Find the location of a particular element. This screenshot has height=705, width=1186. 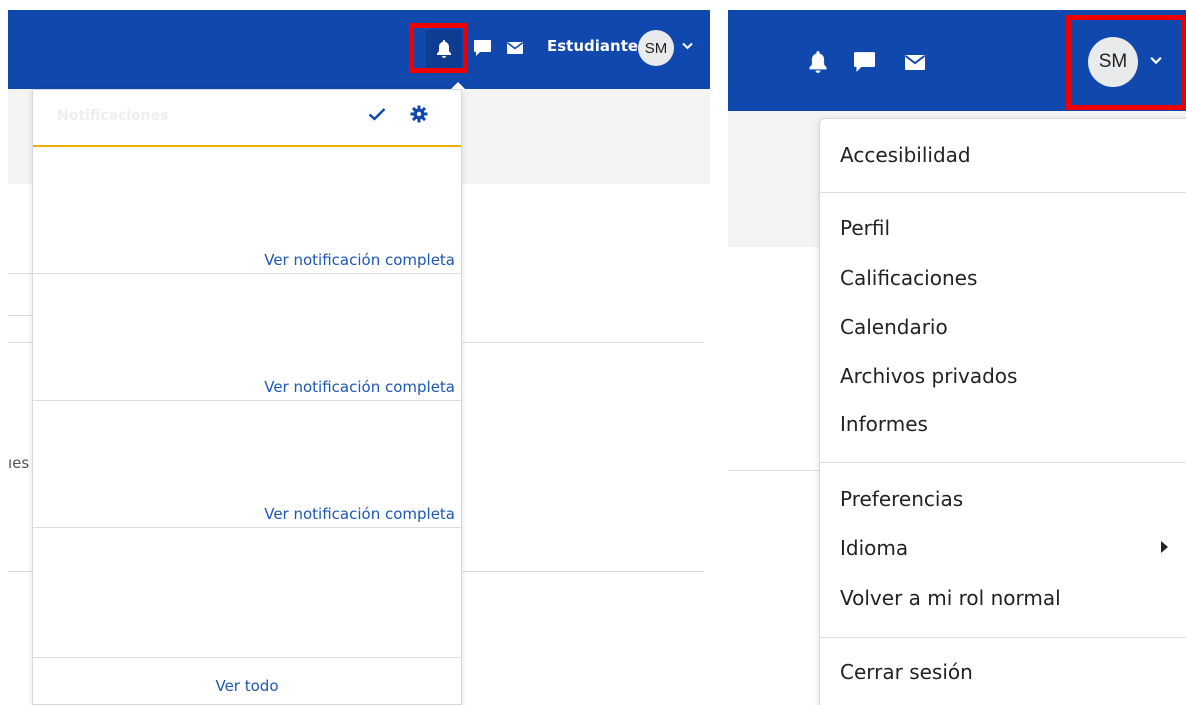

notifications-footer: Ver todo is located at coordinates (247, 681).